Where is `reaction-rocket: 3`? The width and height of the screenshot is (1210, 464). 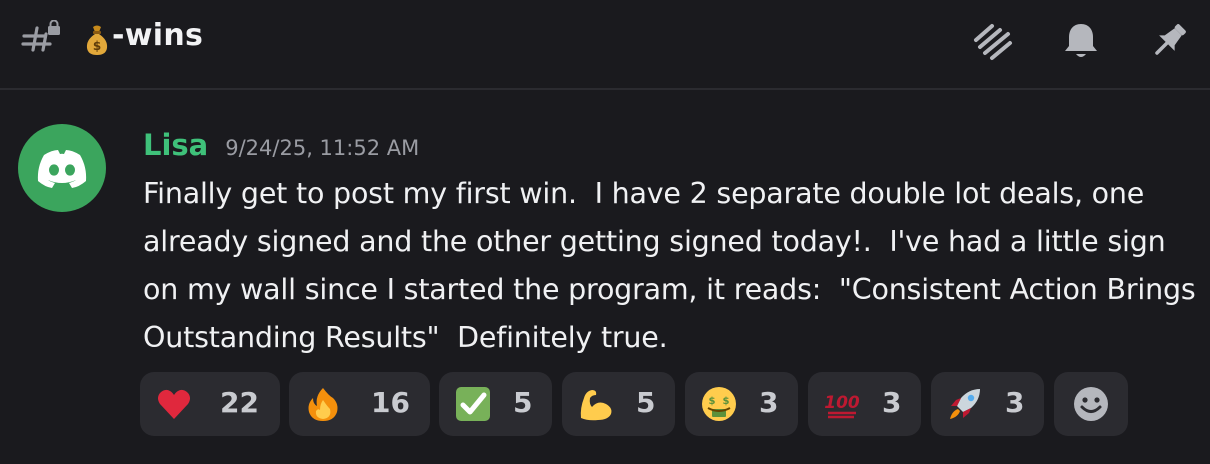
reaction-rocket: 3 is located at coordinates (987, 404).